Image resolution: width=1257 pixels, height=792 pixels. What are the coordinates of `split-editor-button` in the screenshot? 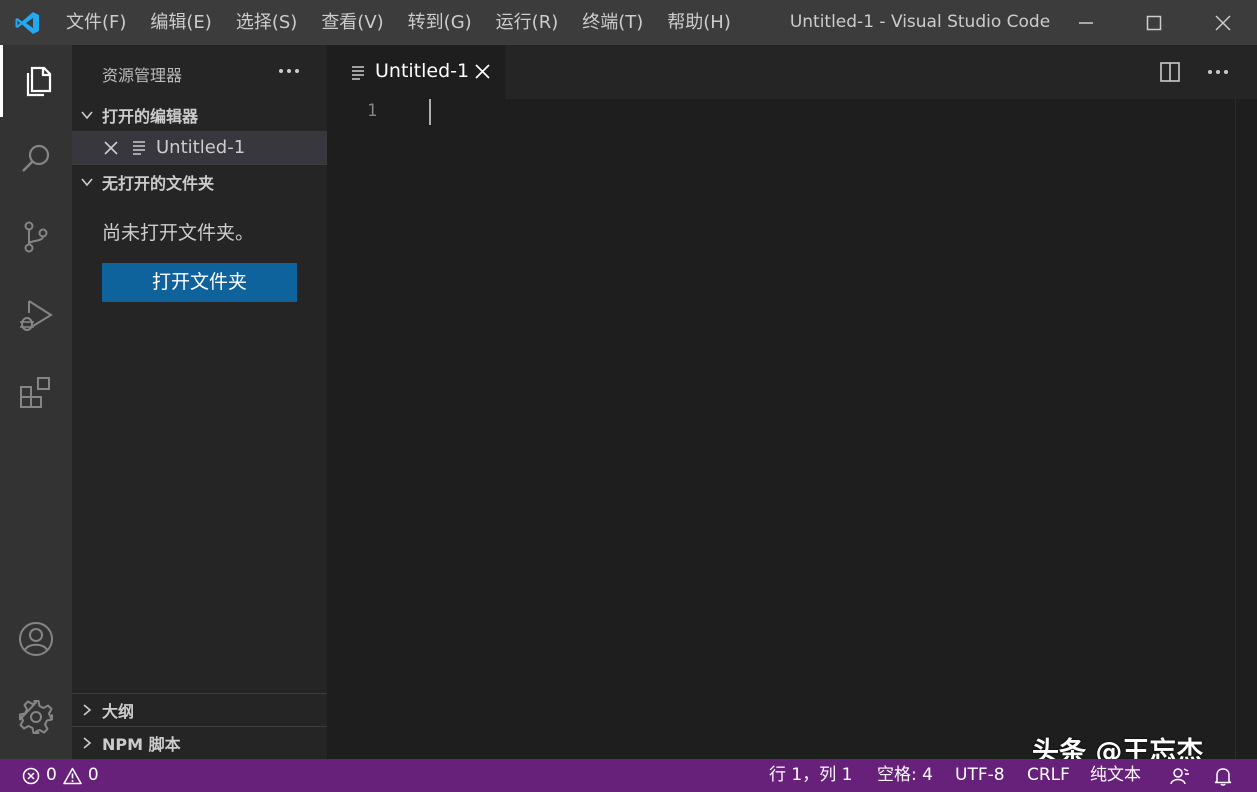 It's located at (1170, 72).